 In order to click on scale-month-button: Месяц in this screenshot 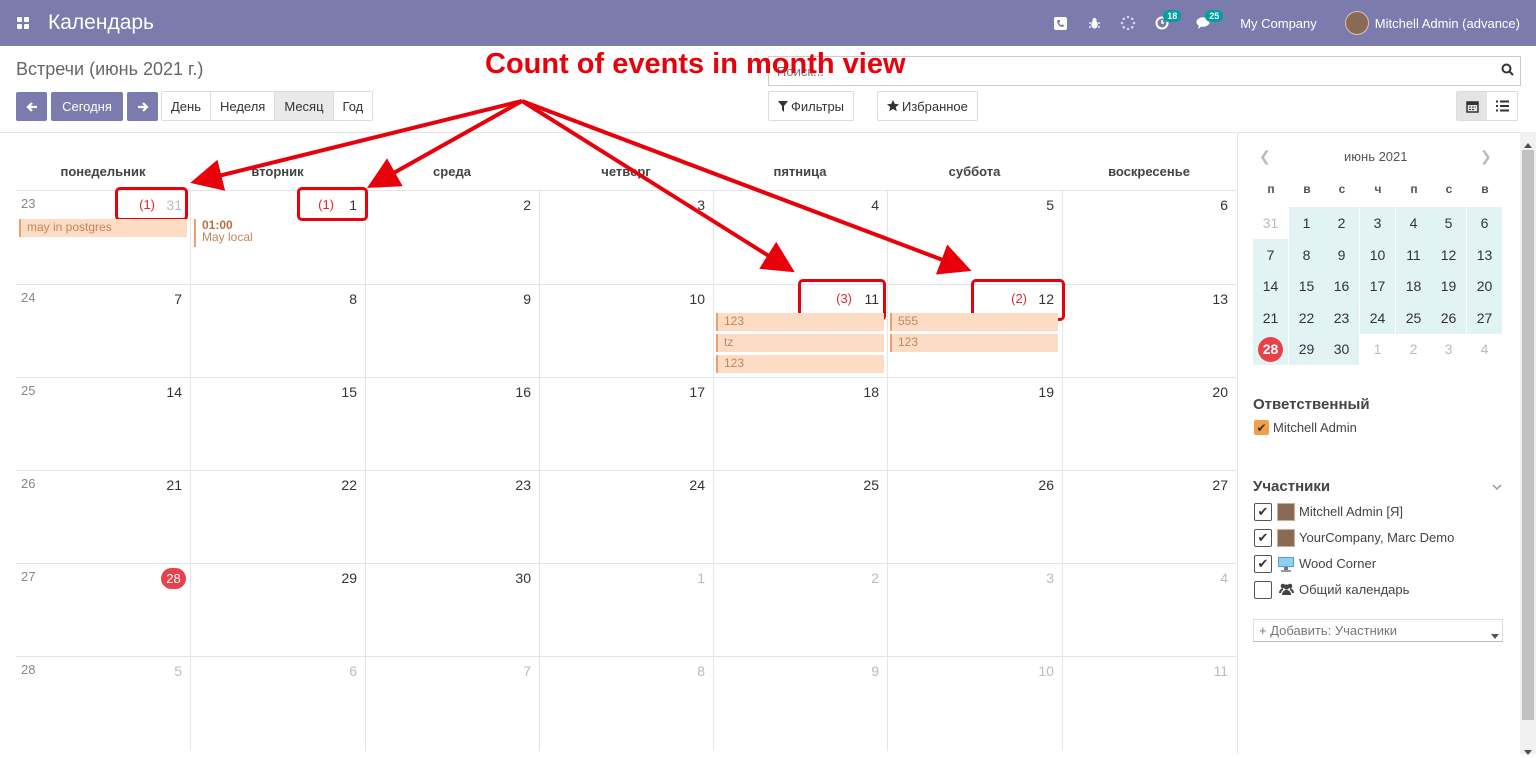, I will do `click(304, 106)`.